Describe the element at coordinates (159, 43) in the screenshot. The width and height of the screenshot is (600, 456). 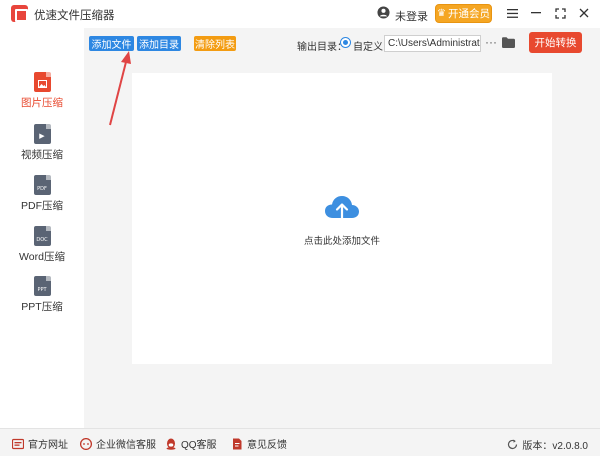
I see `add-folder-button: 添加目录` at that location.